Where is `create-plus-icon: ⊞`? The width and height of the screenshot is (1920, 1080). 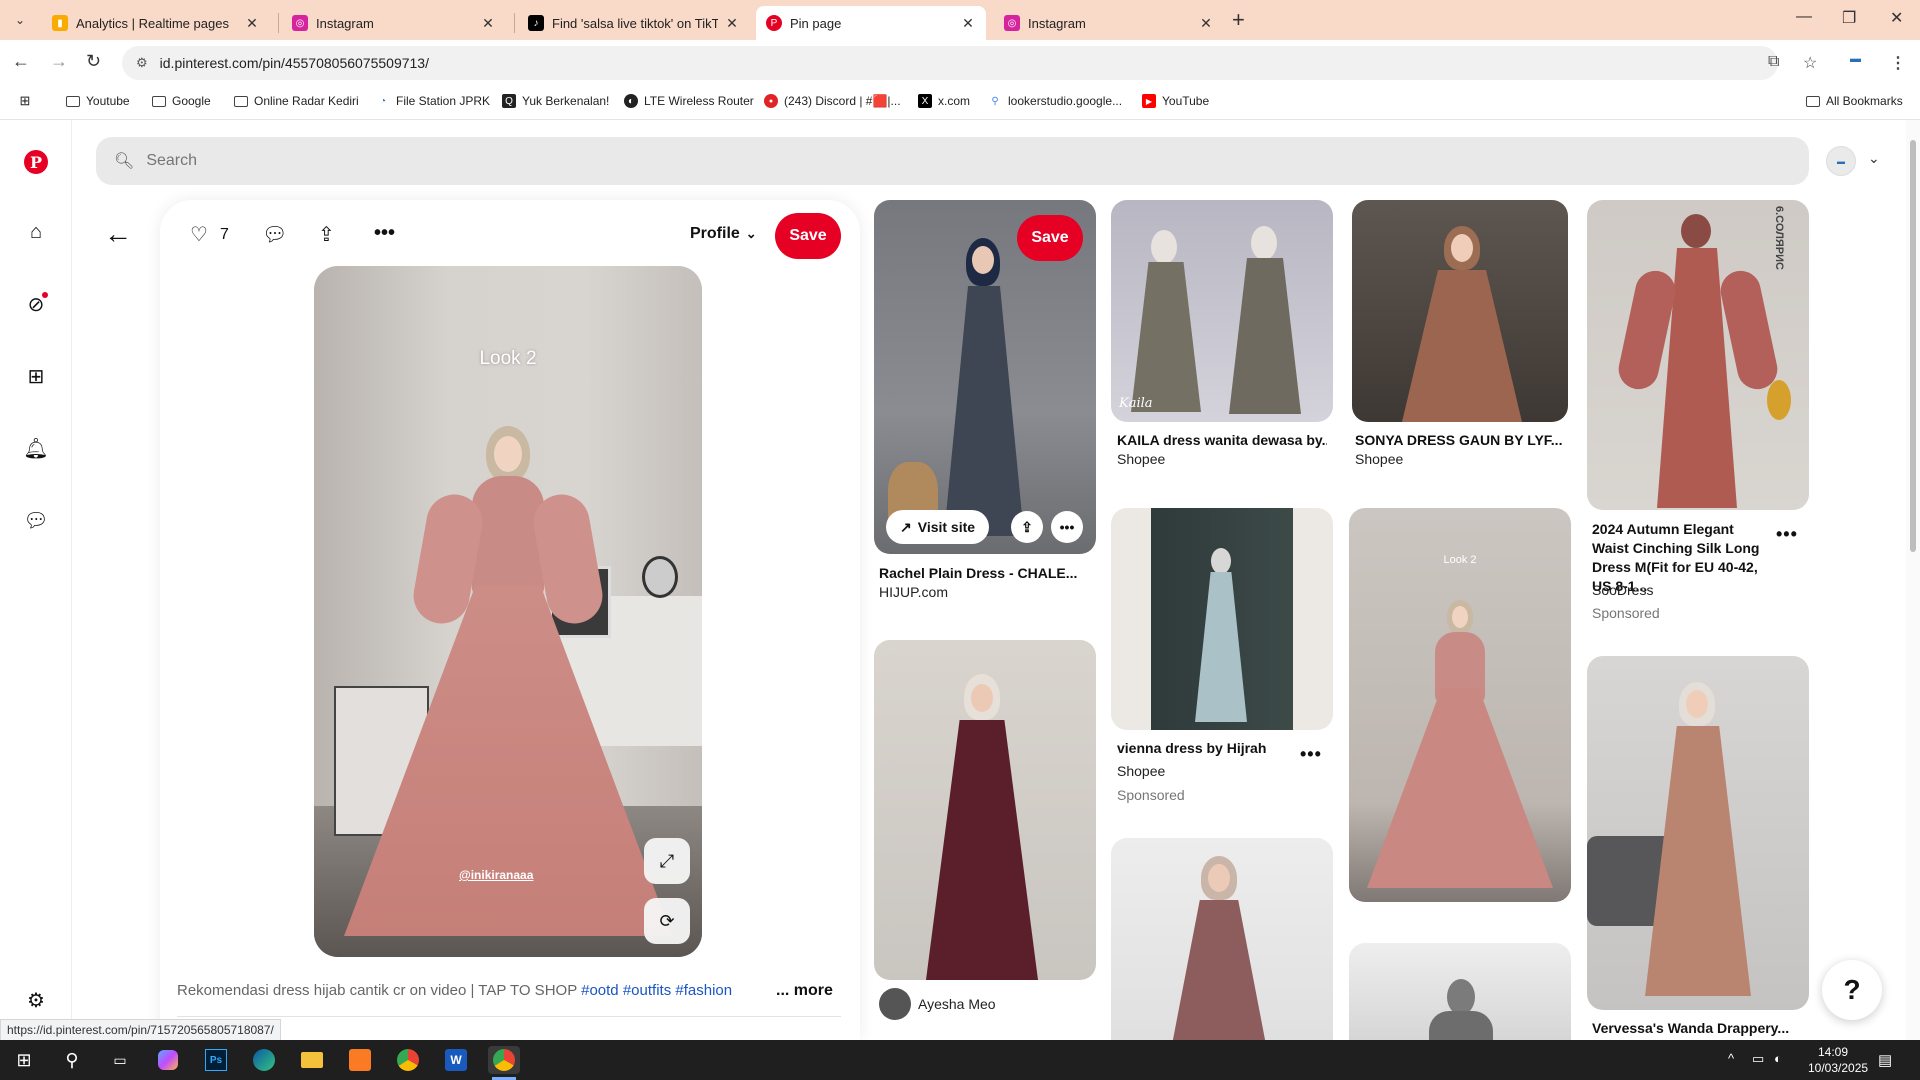
create-plus-icon: ⊞ is located at coordinates (36, 376).